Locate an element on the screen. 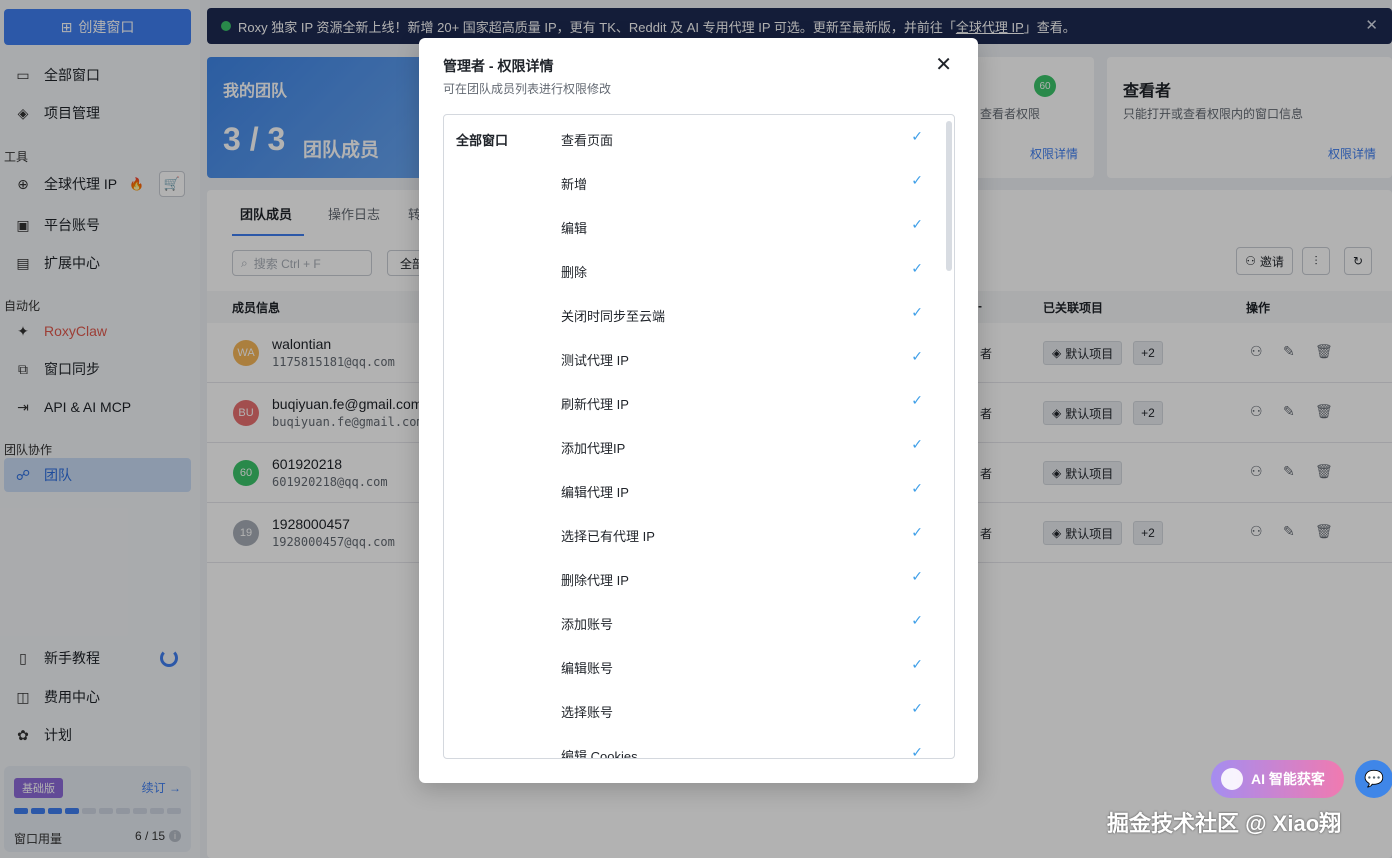 The image size is (1392, 858). permission-row: 编辑 Cookies ✓ is located at coordinates (742, 745).